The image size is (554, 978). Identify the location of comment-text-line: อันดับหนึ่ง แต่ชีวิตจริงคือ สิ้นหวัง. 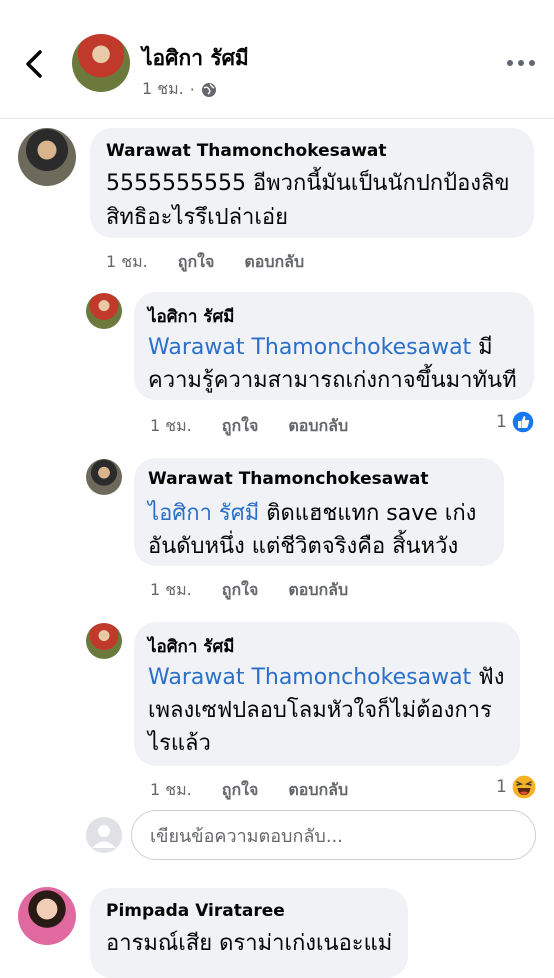
(303, 546).